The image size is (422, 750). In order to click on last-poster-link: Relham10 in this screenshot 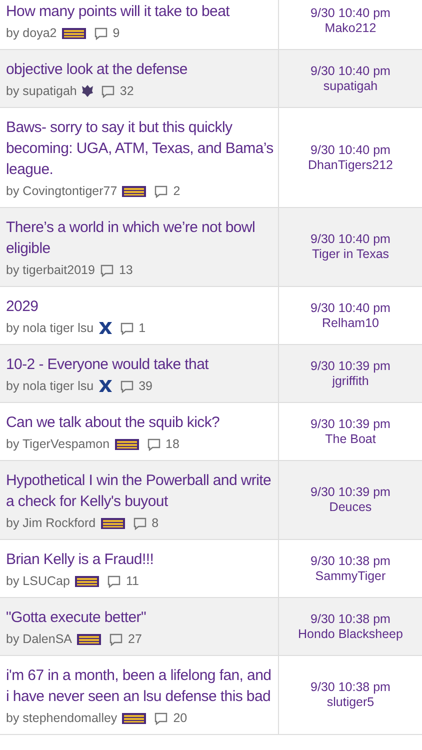, I will do `click(350, 323)`.